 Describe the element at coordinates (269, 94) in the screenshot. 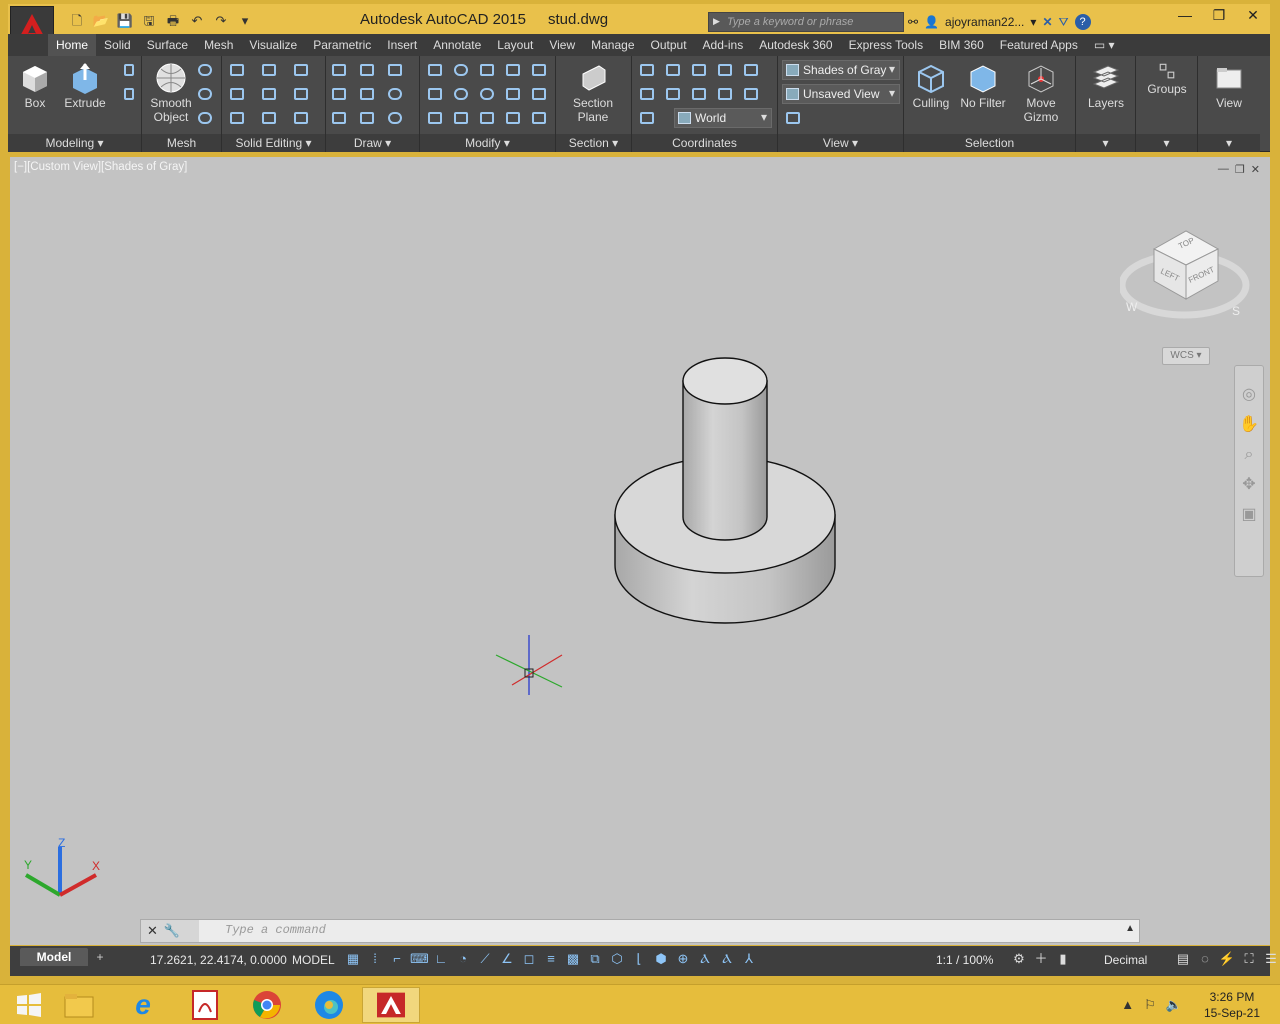

I see `slice-icon` at that location.